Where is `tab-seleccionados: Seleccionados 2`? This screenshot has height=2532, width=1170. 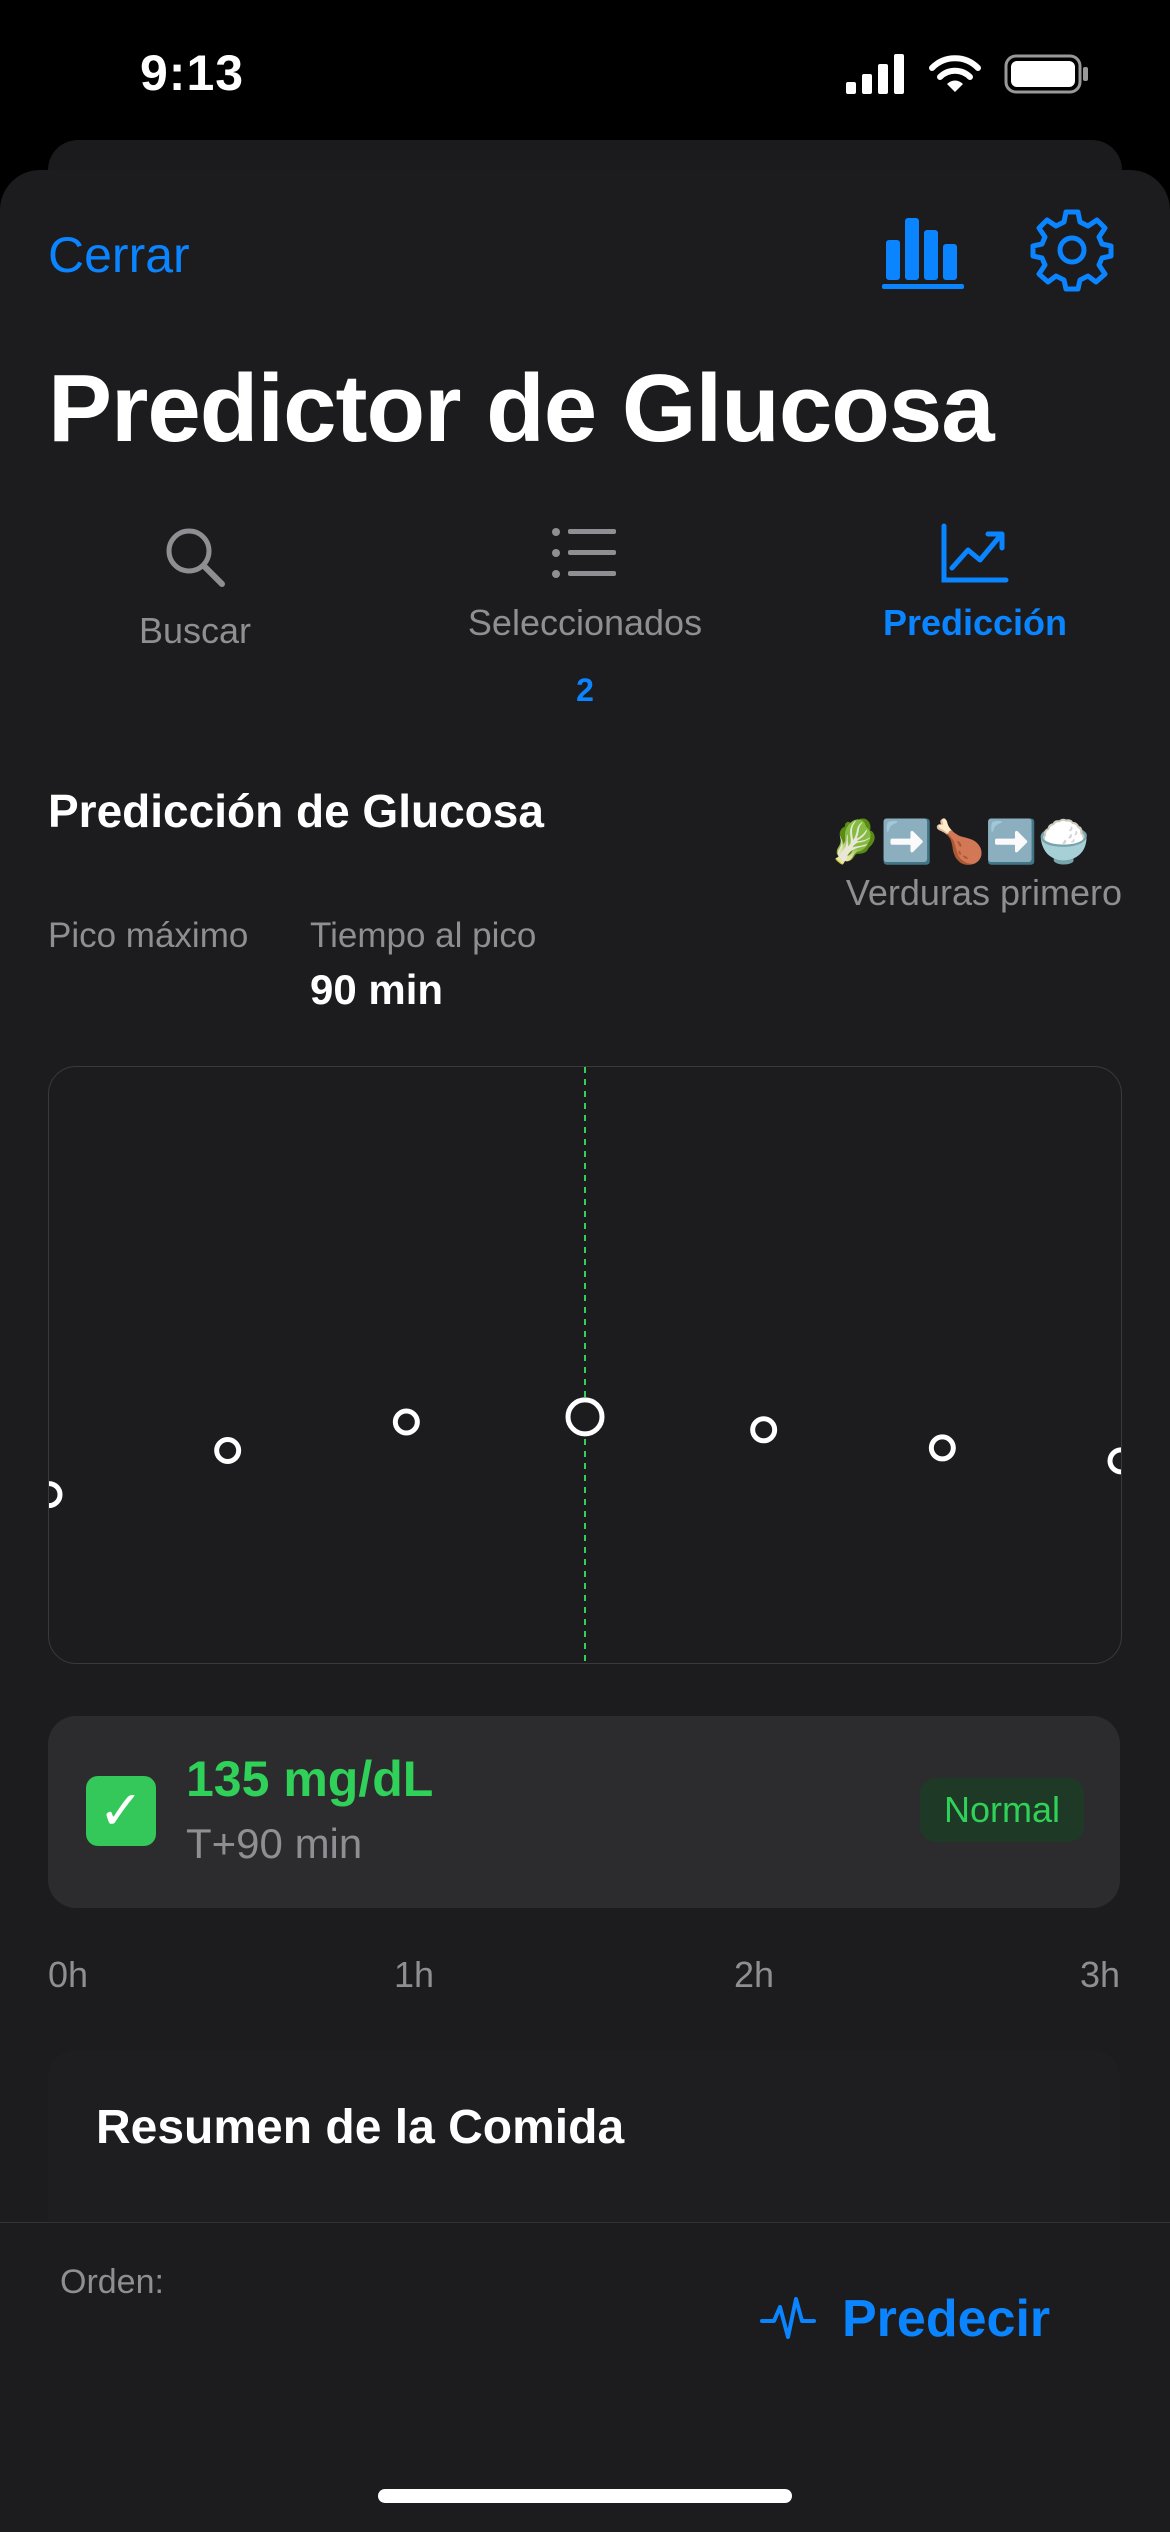 tab-seleccionados: Seleccionados 2 is located at coordinates (585, 615).